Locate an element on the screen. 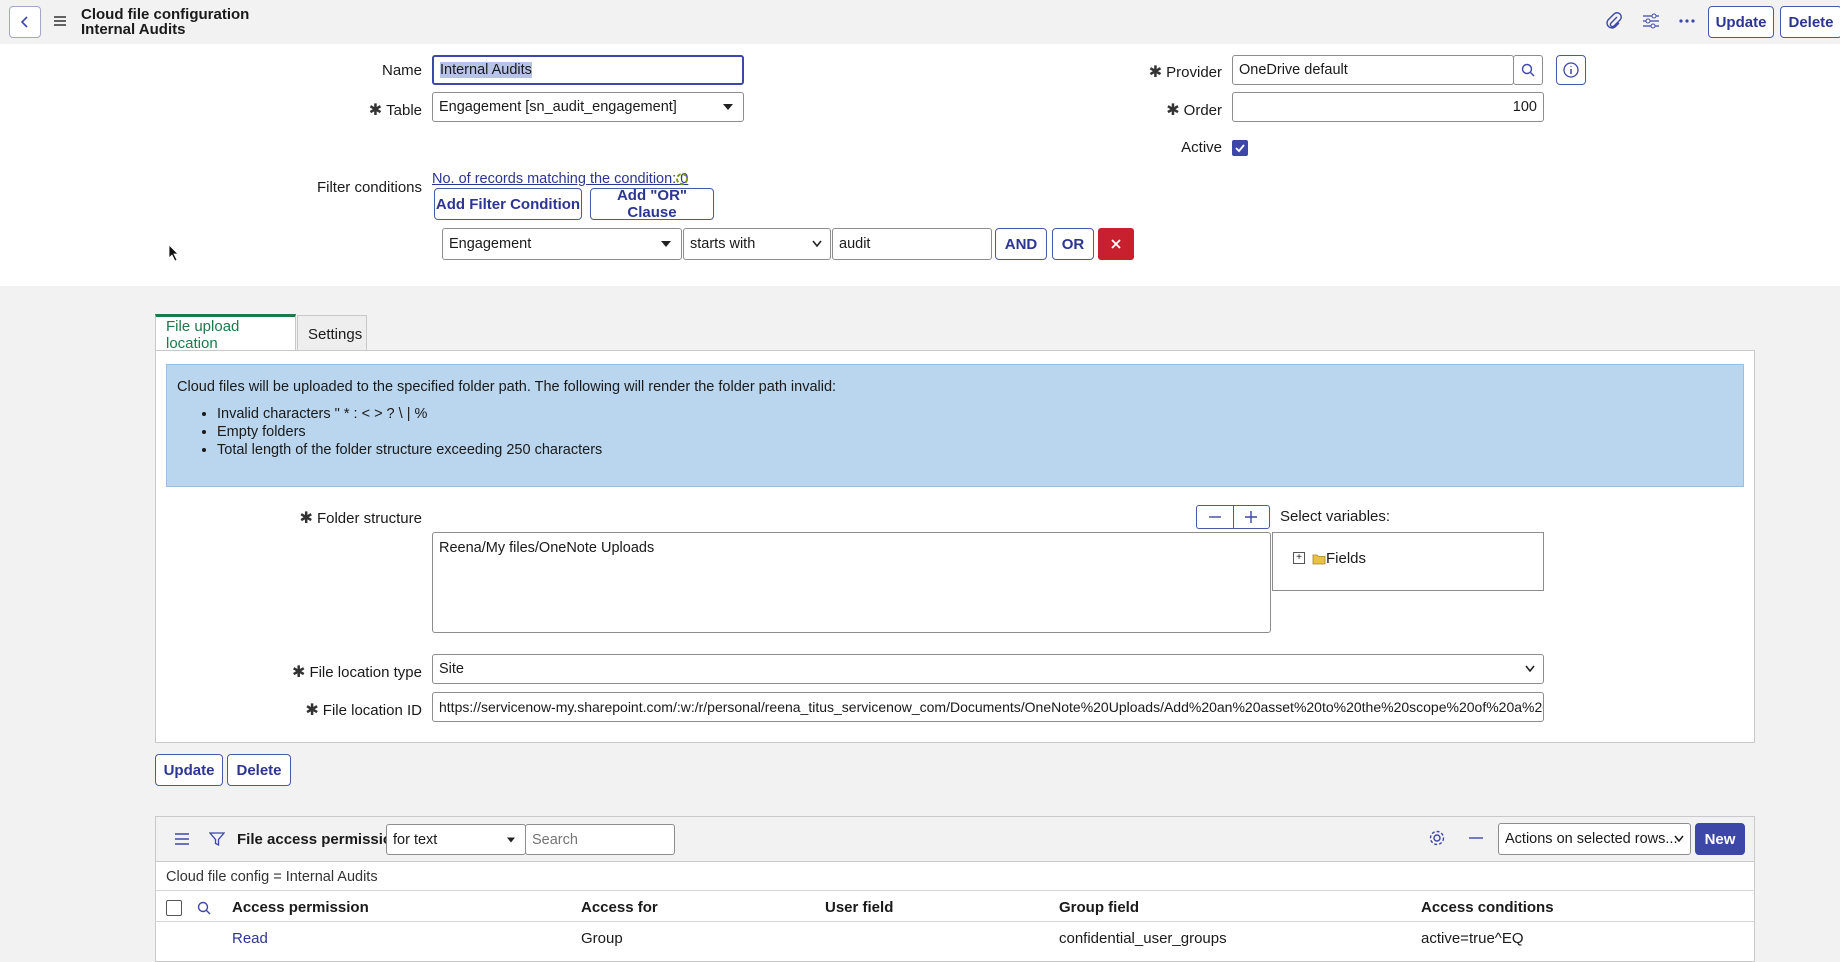 This screenshot has height=962, width=1840. file-location-type-value: Site is located at coordinates (451, 669).